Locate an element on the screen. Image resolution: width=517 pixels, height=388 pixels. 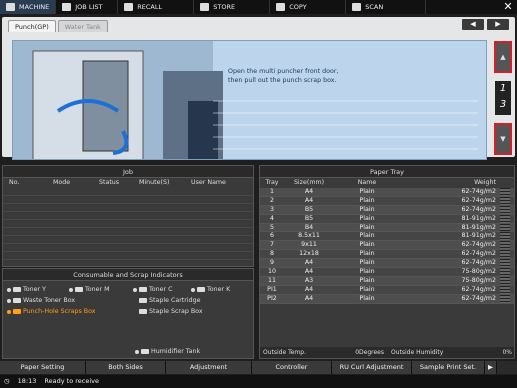
table-row: 8 12x18 Plain 62-74g/m2 is located at coordinates (387, 255).